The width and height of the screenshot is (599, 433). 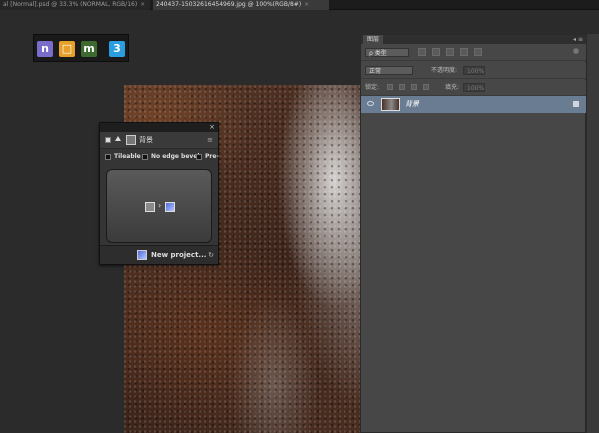 What do you see at coordinates (131, 140) in the screenshot?
I see `texture-thumbnail-icon` at bounding box center [131, 140].